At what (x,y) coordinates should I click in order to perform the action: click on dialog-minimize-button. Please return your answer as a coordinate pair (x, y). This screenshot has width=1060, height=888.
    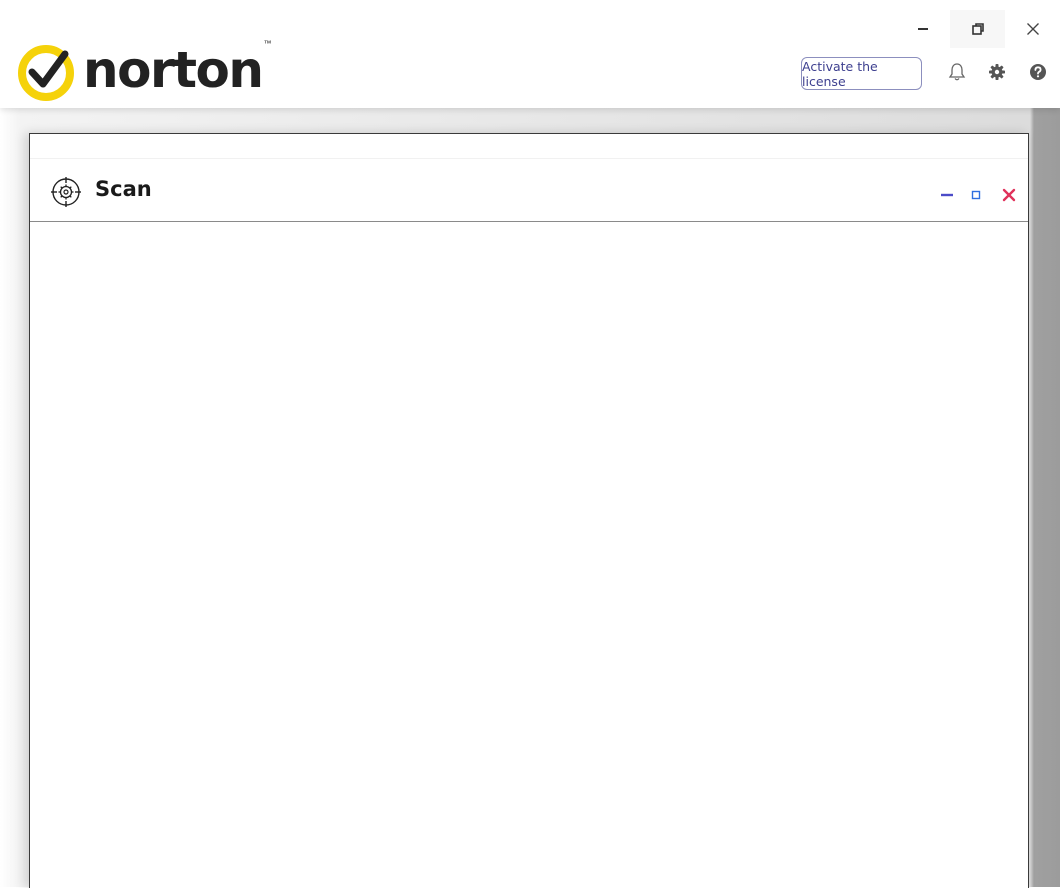
    Looking at the image, I should click on (947, 195).